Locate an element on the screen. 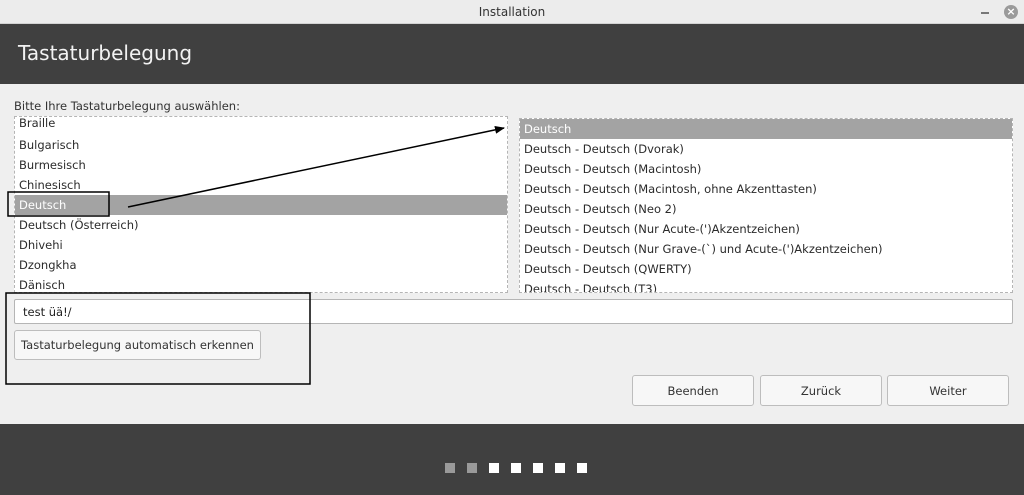 This screenshot has height=495, width=1024. keyboard-instruction: Bitte Ihre Tastaturbelegung auswählen: is located at coordinates (127, 106).